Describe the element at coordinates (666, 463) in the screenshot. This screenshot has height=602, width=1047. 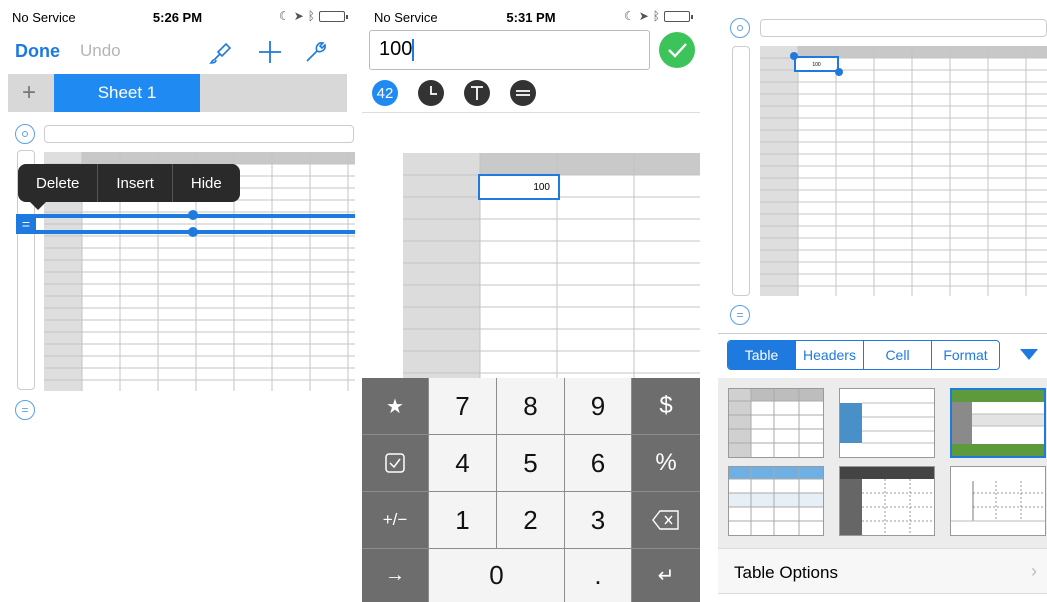
I see `key-percent: %` at that location.